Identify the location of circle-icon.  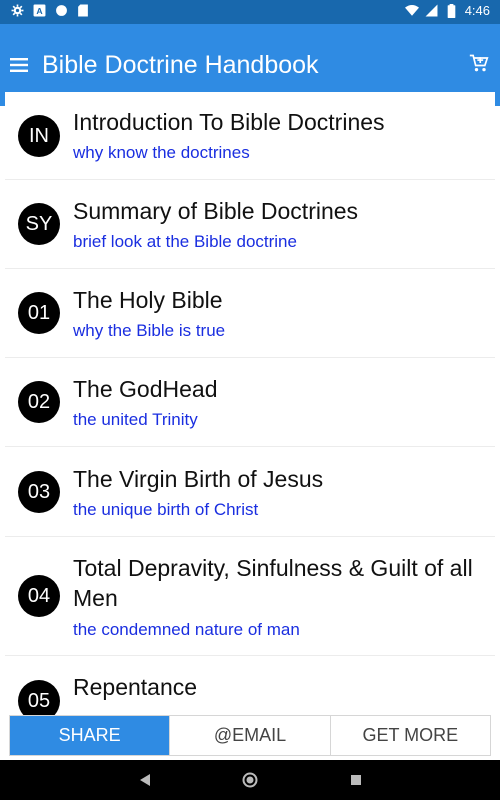
(61, 10).